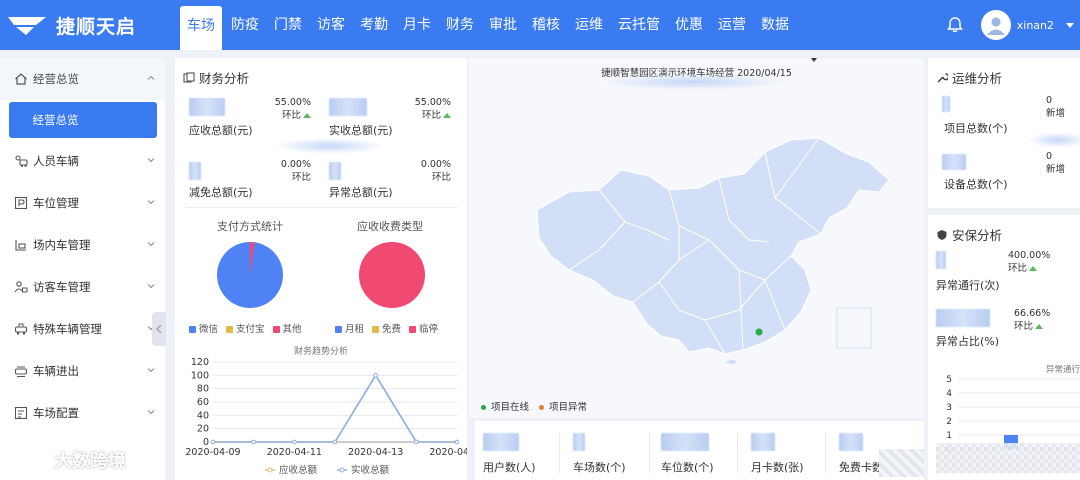  I want to click on y-tick-label: 80, so click(203, 389).